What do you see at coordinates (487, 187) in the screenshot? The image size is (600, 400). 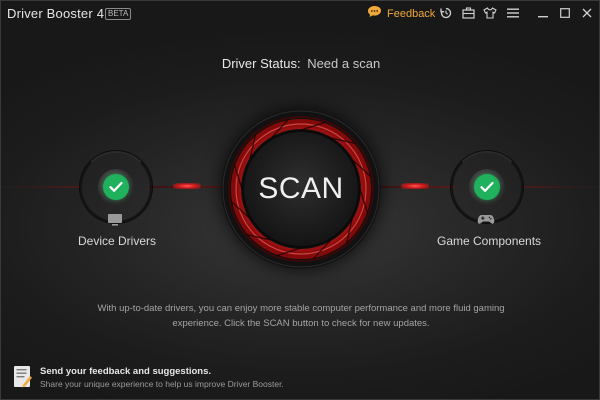 I see `game-components-check-icon` at bounding box center [487, 187].